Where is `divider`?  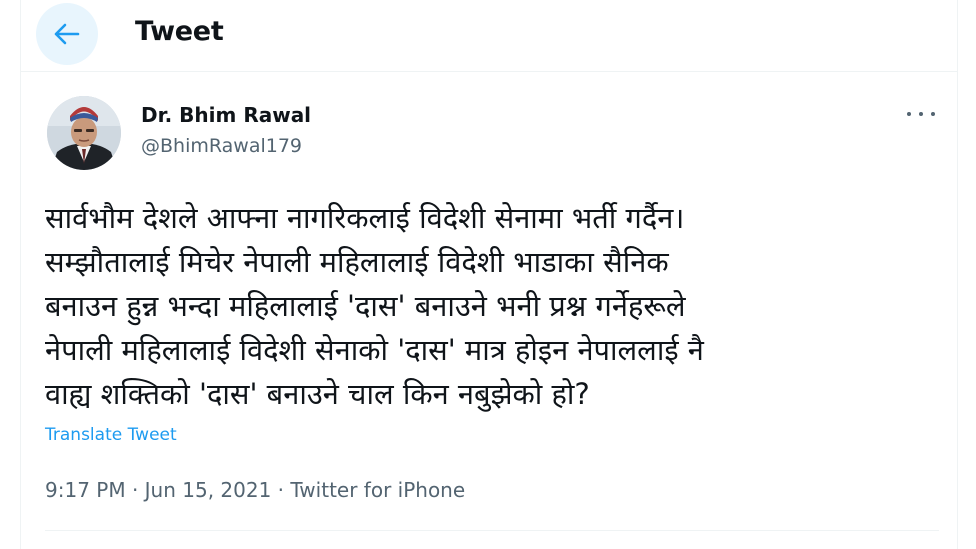
divider is located at coordinates (492, 530).